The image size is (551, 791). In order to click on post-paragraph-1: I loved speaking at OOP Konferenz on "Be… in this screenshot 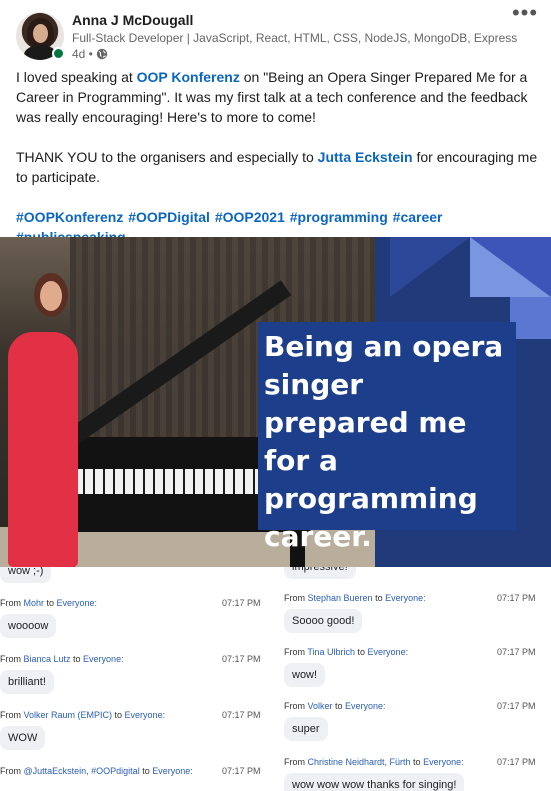, I will do `click(279, 97)`.